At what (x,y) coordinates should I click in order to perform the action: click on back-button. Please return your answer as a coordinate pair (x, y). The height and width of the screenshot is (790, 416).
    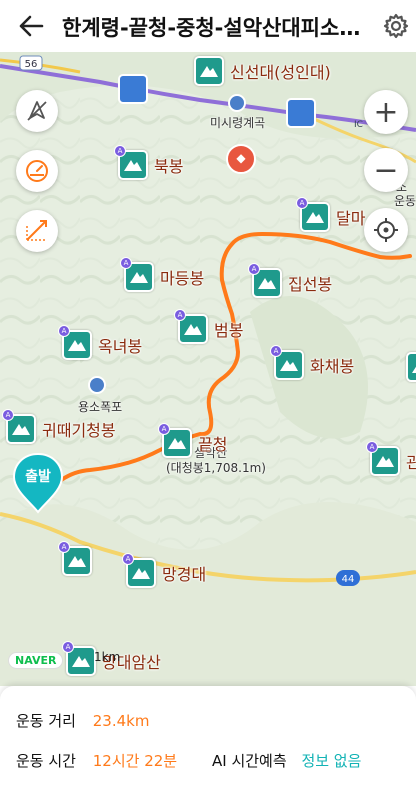
    Looking at the image, I should click on (31, 26).